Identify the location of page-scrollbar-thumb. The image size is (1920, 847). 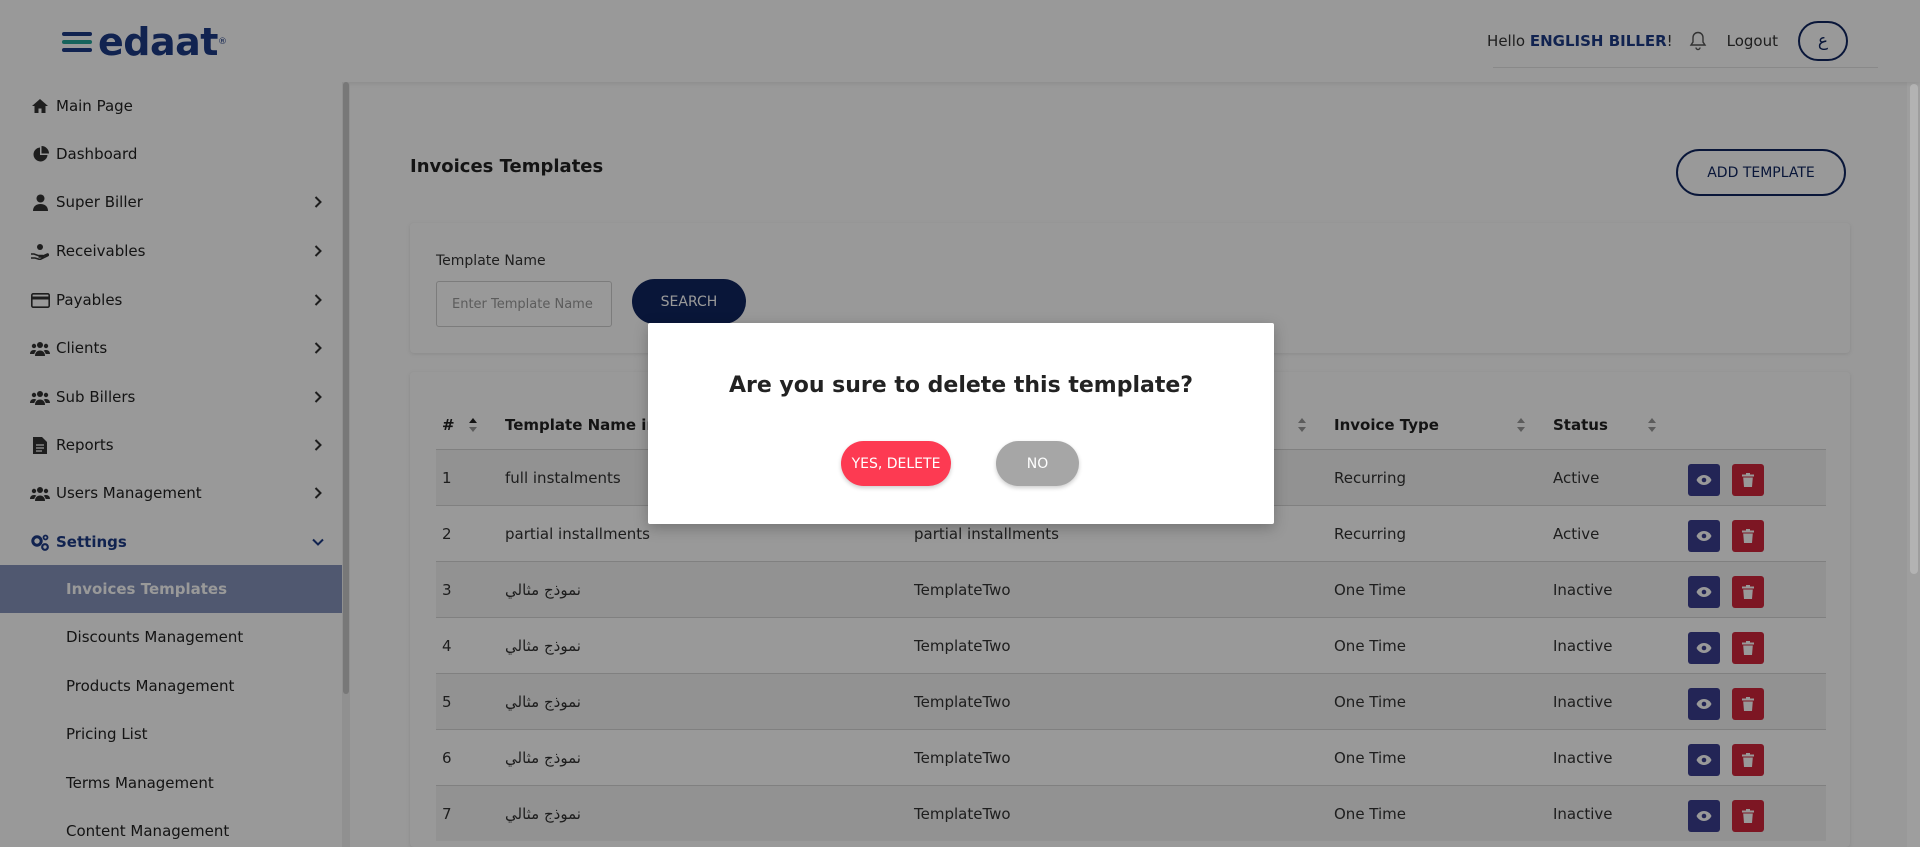
(1914, 329).